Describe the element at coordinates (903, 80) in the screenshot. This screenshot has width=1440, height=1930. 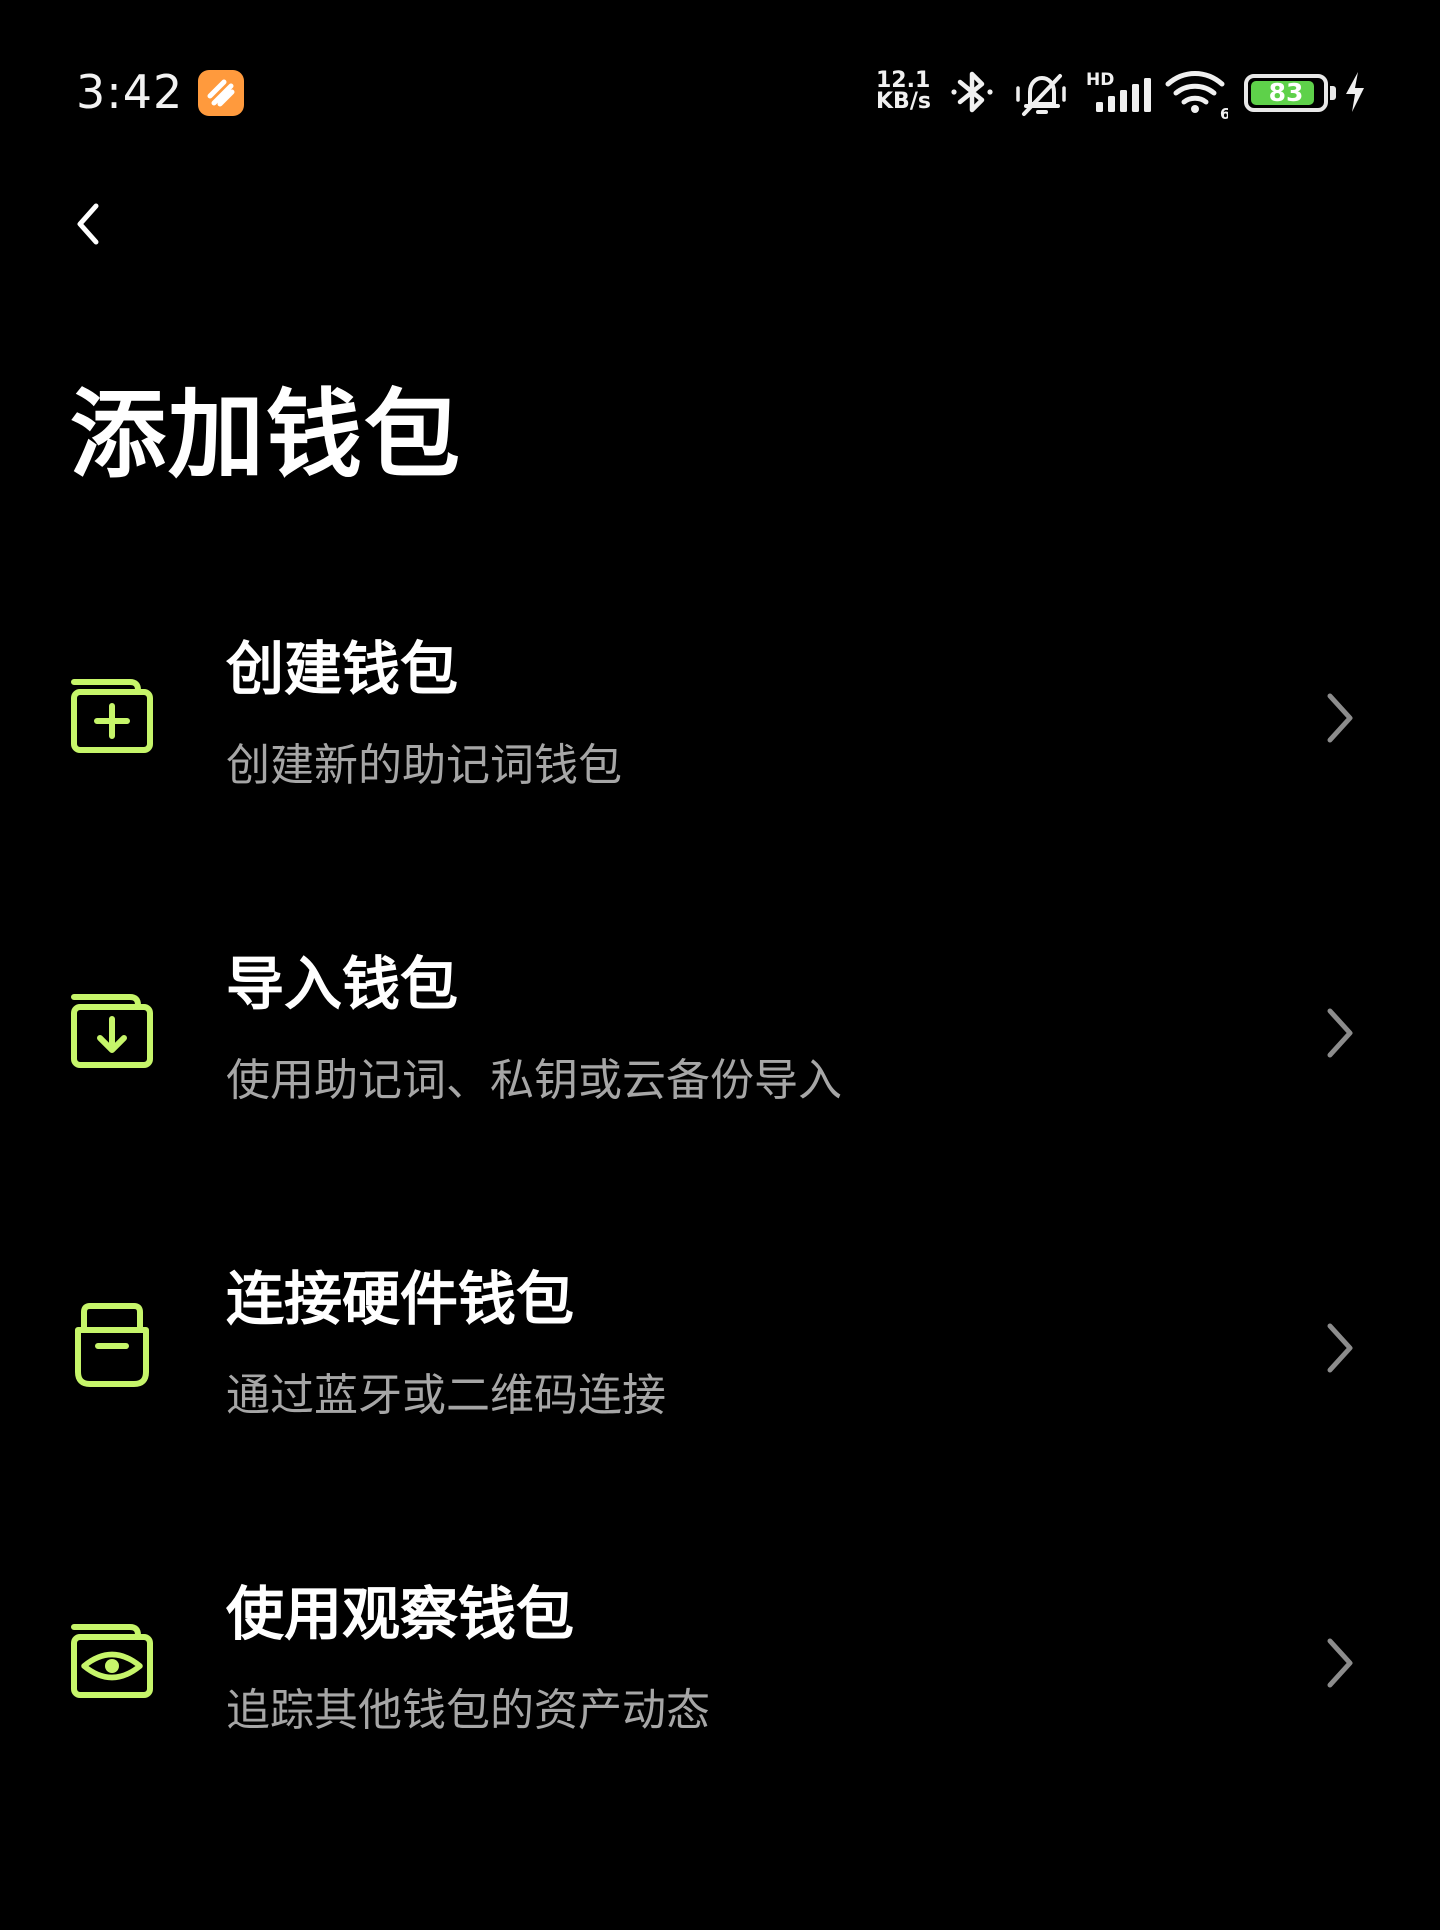
I see `network-speed-value: 12.1` at that location.